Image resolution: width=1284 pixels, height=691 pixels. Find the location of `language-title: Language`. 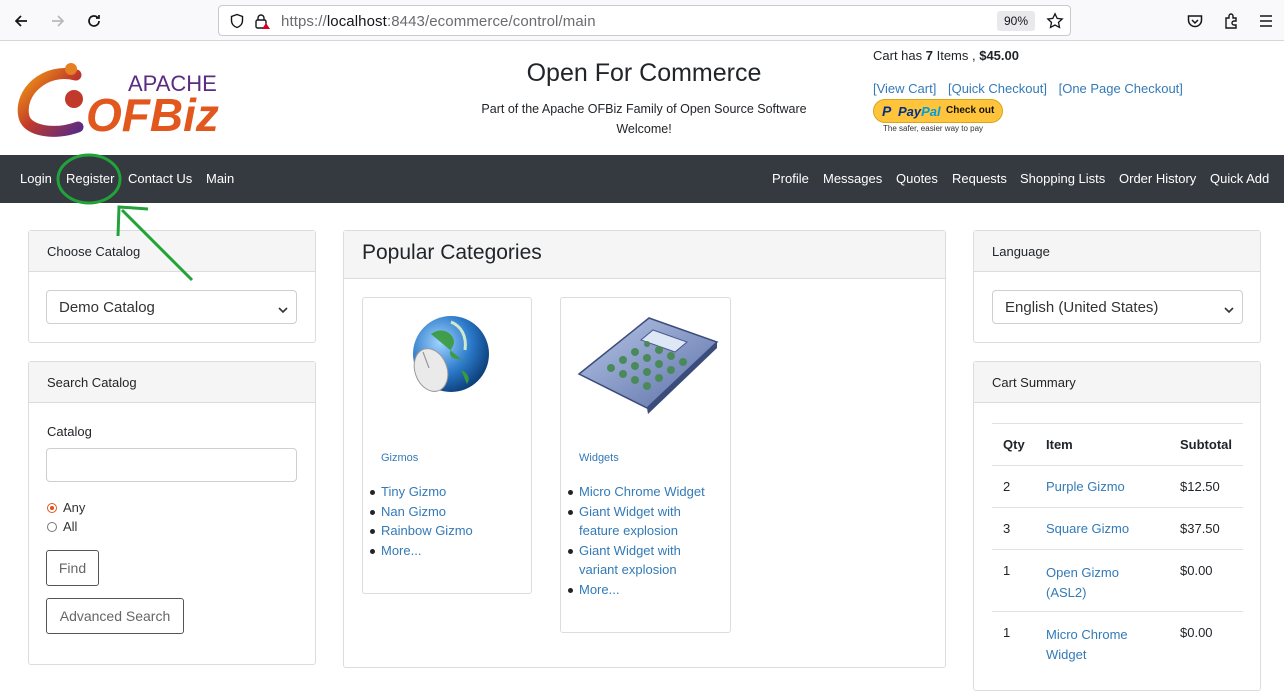

language-title: Language is located at coordinates (1117, 251).